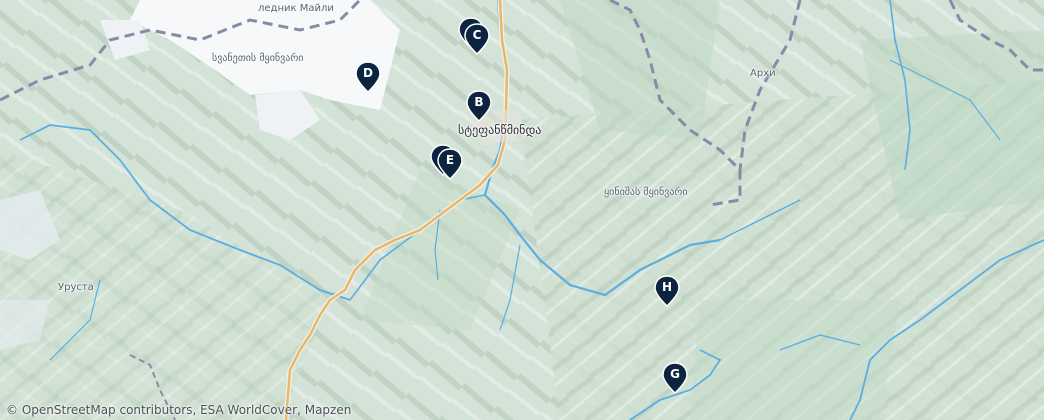 The height and width of the screenshot is (420, 1044). I want to click on map-marker-b: B, so click(479, 106).